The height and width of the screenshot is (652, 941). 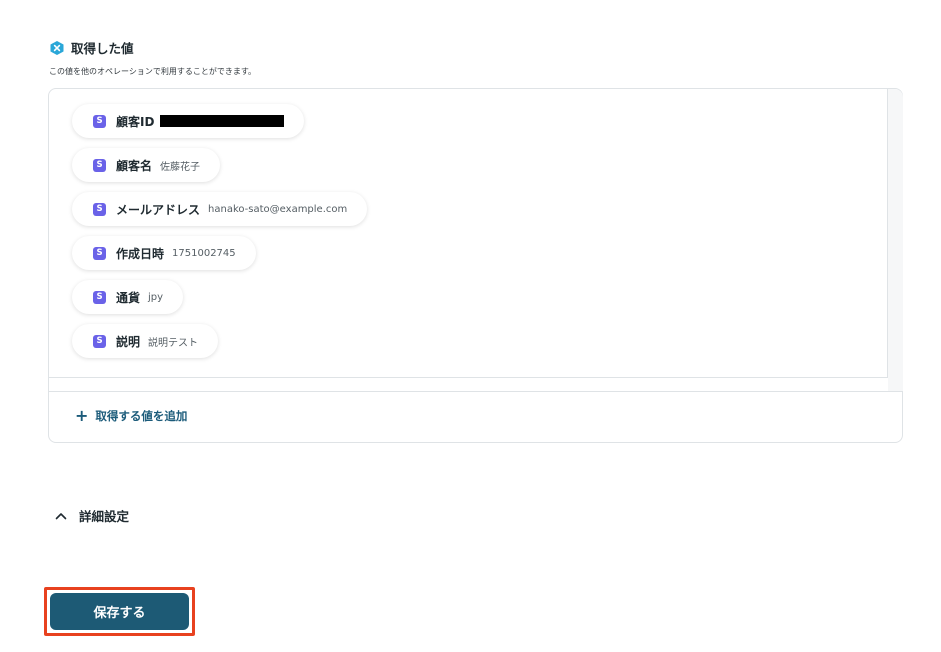 What do you see at coordinates (140, 253) in the screenshot?
I see `chip-label: 作成日時` at bounding box center [140, 253].